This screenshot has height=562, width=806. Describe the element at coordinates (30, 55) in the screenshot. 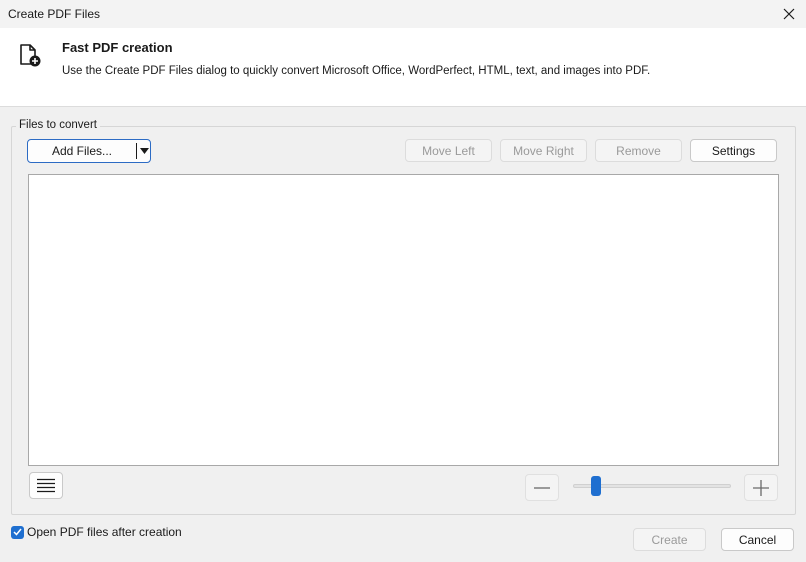

I see `document-add-icon` at that location.